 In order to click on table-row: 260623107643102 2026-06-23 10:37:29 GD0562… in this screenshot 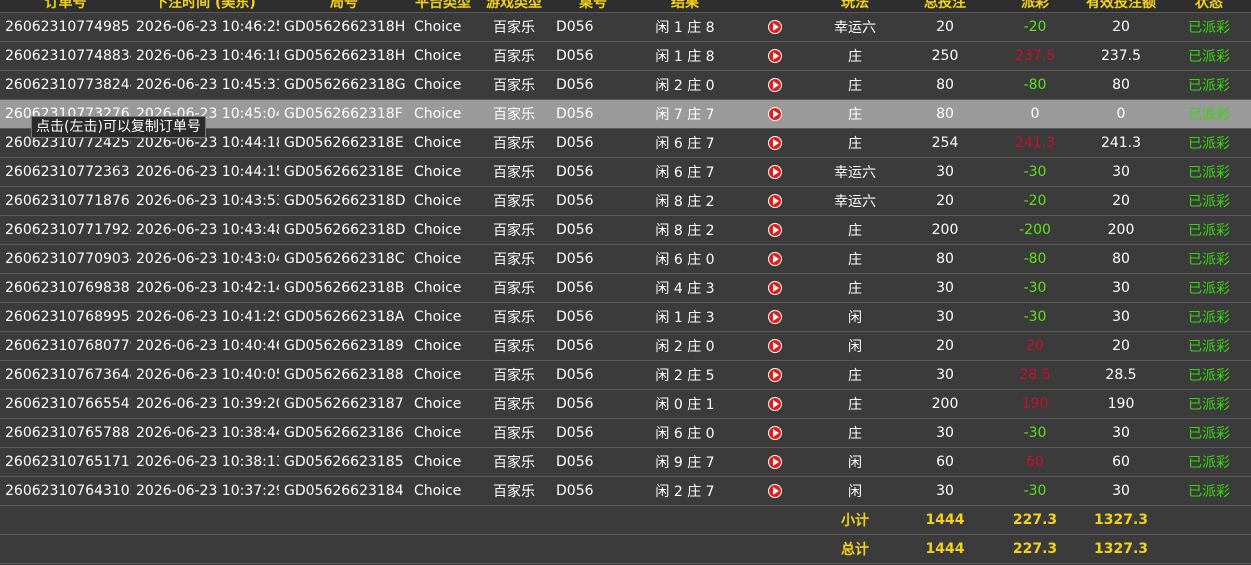, I will do `click(625, 491)`.